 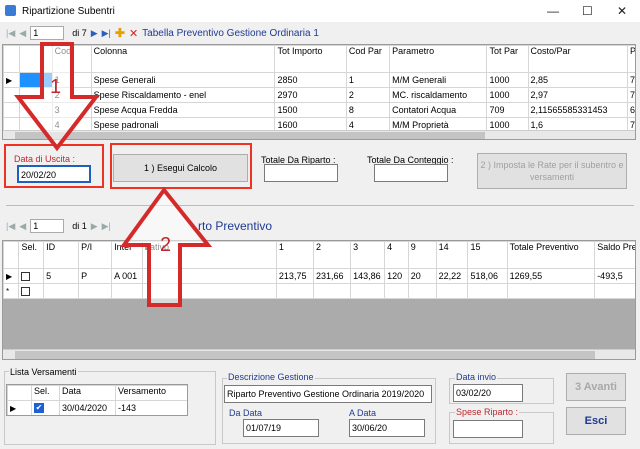 What do you see at coordinates (151, 393) in the screenshot?
I see `col-header-versamento: Versamento` at bounding box center [151, 393].